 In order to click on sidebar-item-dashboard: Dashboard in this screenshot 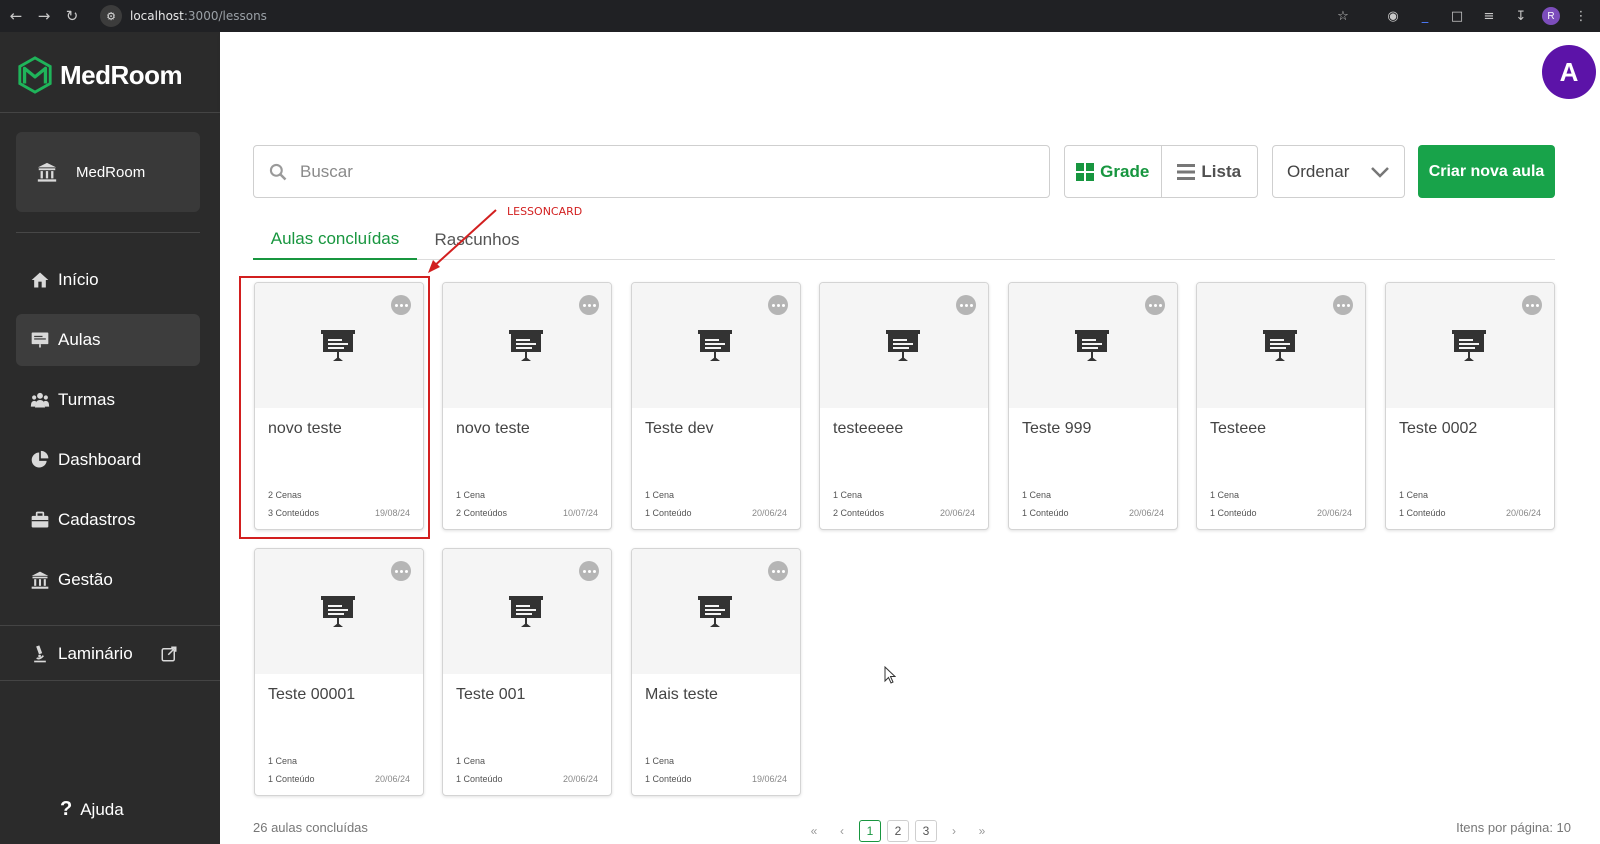, I will do `click(108, 460)`.